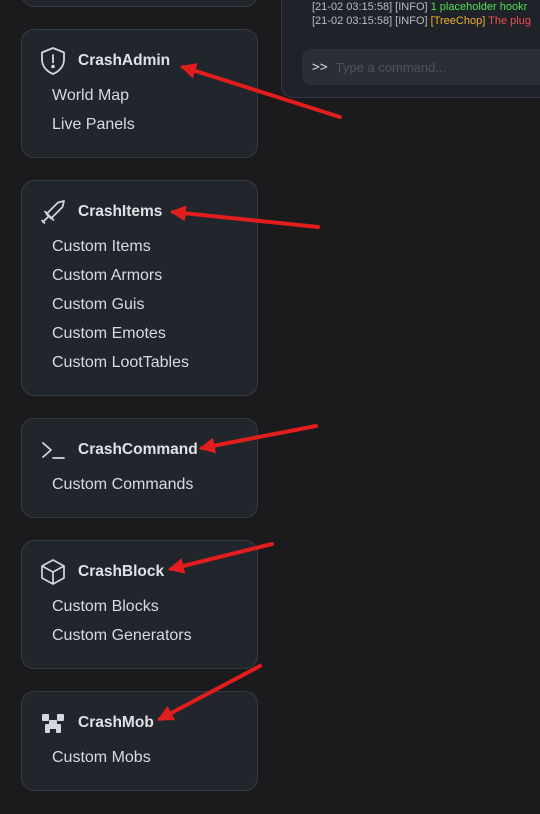 The width and height of the screenshot is (540, 814). I want to click on card-items: Custom Mobs, so click(101, 762).